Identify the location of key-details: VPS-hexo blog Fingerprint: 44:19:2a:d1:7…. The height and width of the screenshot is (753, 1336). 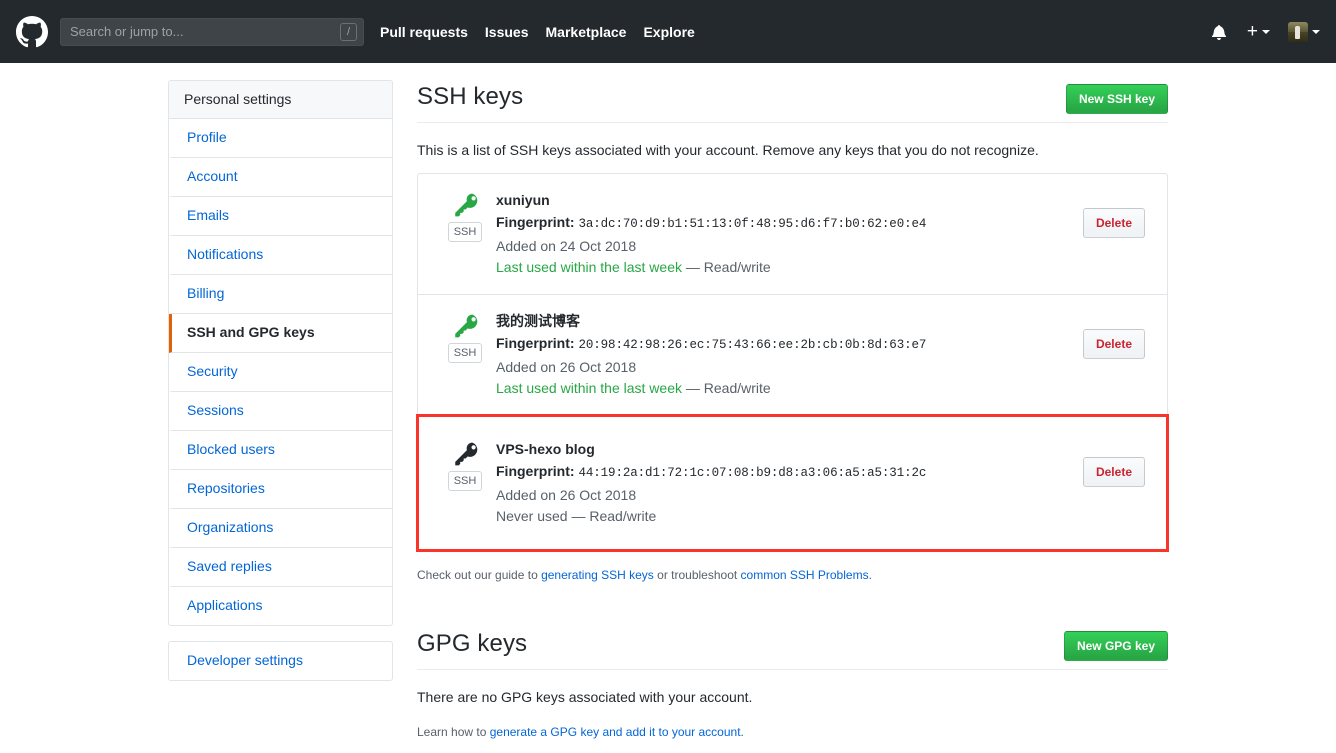
(789, 483).